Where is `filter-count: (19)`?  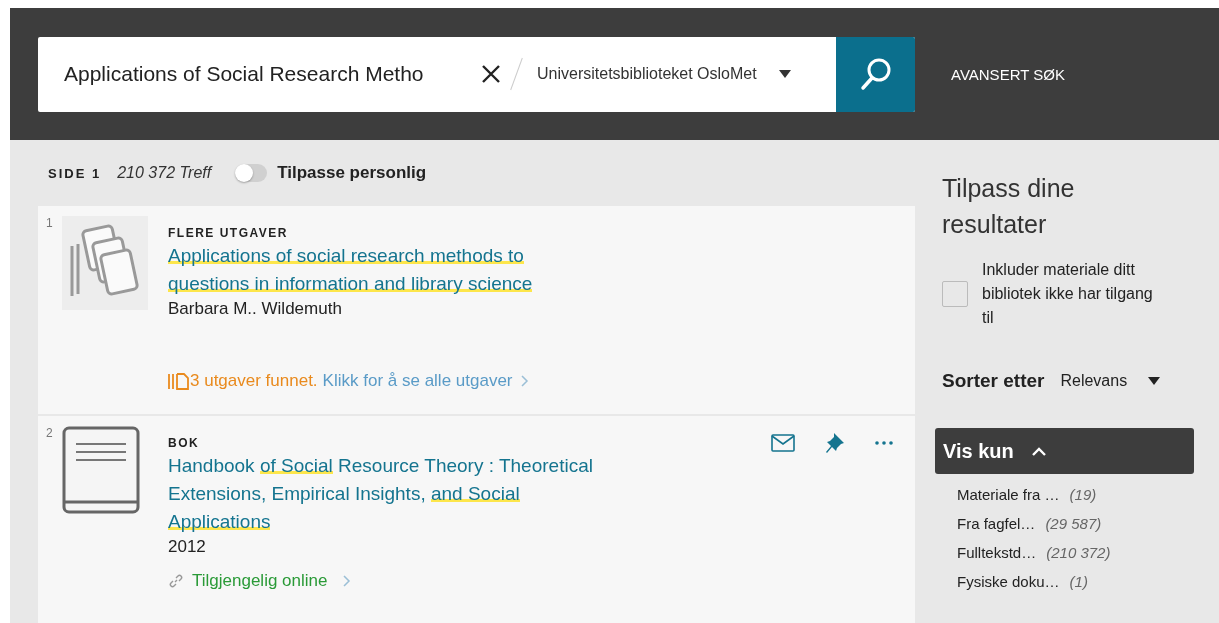 filter-count: (19) is located at coordinates (1083, 494).